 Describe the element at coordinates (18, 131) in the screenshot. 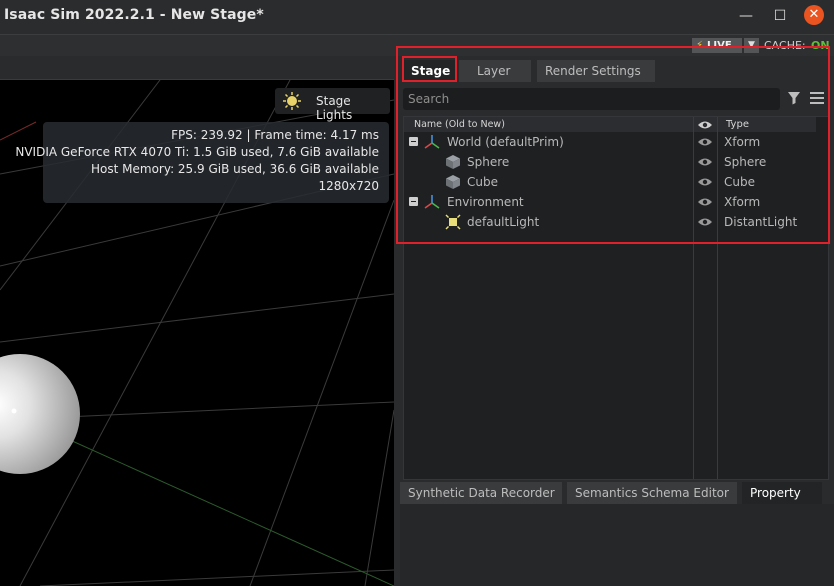

I see `x-axis-line` at that location.